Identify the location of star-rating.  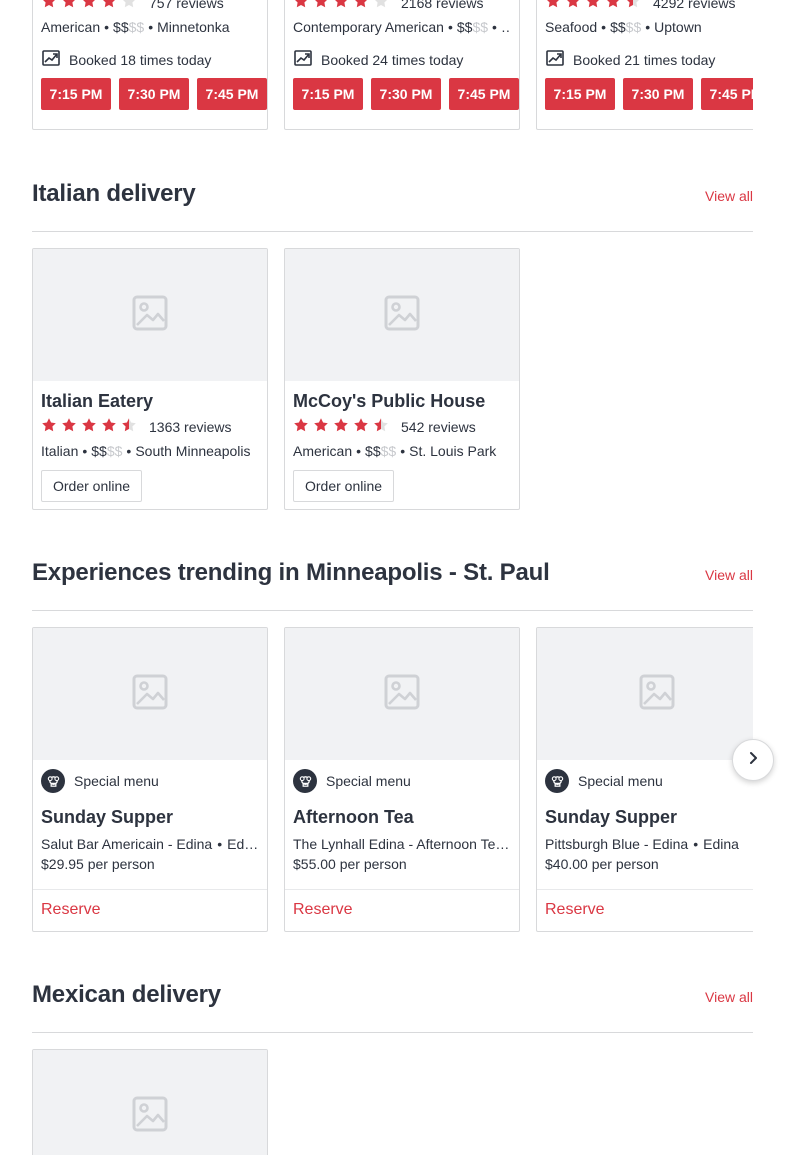
(89, 7).